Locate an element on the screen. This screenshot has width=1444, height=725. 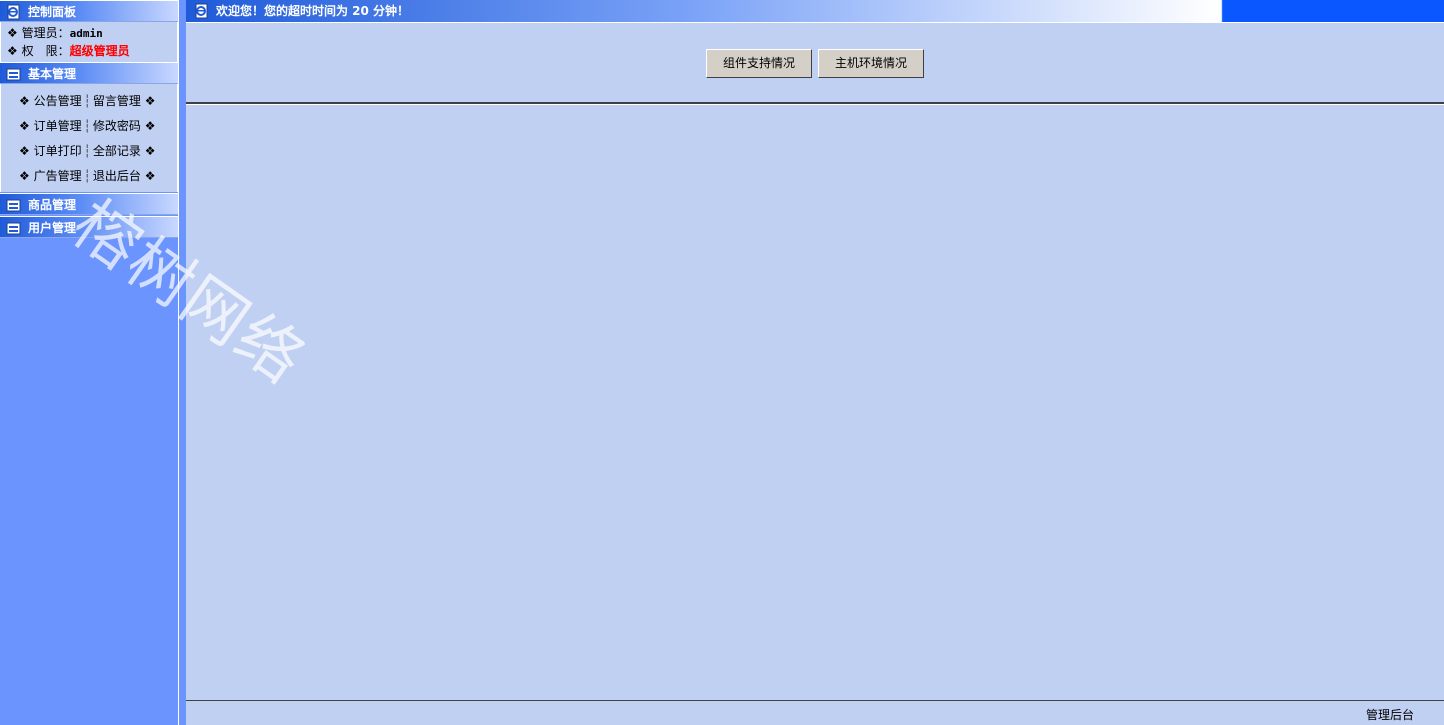
footer-text: 管理后台 is located at coordinates (1389, 715).